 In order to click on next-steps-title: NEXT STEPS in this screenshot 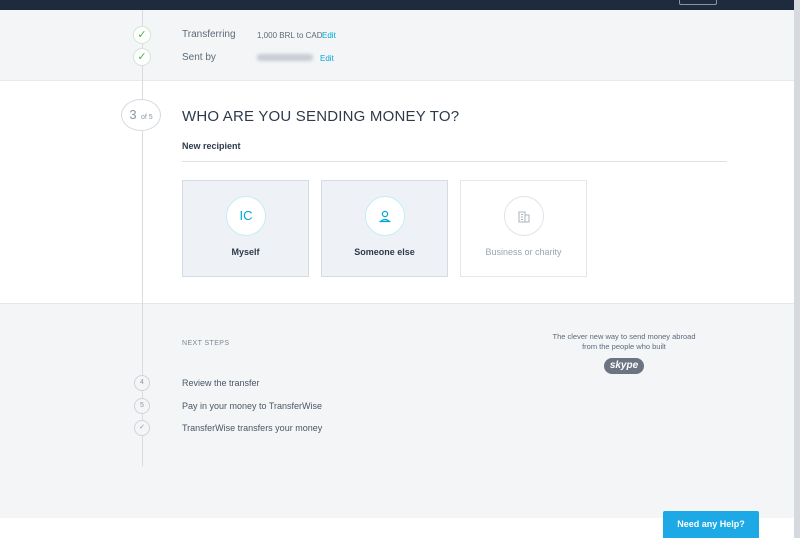, I will do `click(206, 343)`.